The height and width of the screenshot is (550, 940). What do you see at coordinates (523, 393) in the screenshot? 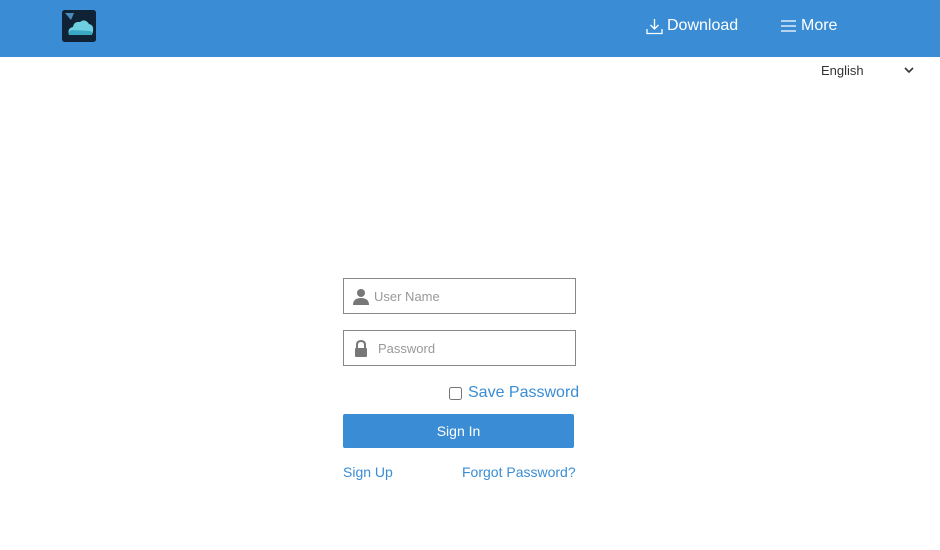
I see `save-password-label: Save Password` at bounding box center [523, 393].